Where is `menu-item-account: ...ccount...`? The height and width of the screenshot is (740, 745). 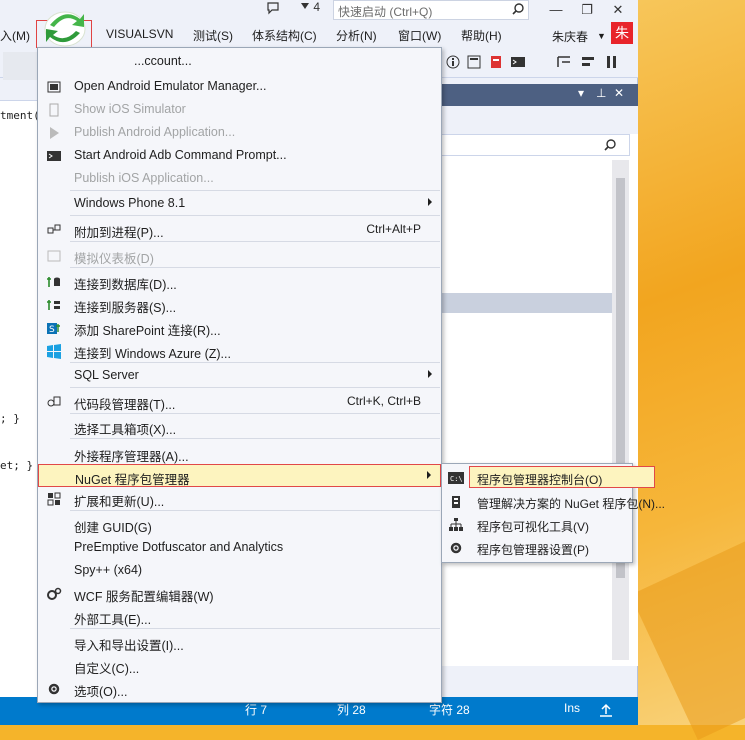 menu-item-account: ...ccount... is located at coordinates (239, 61).